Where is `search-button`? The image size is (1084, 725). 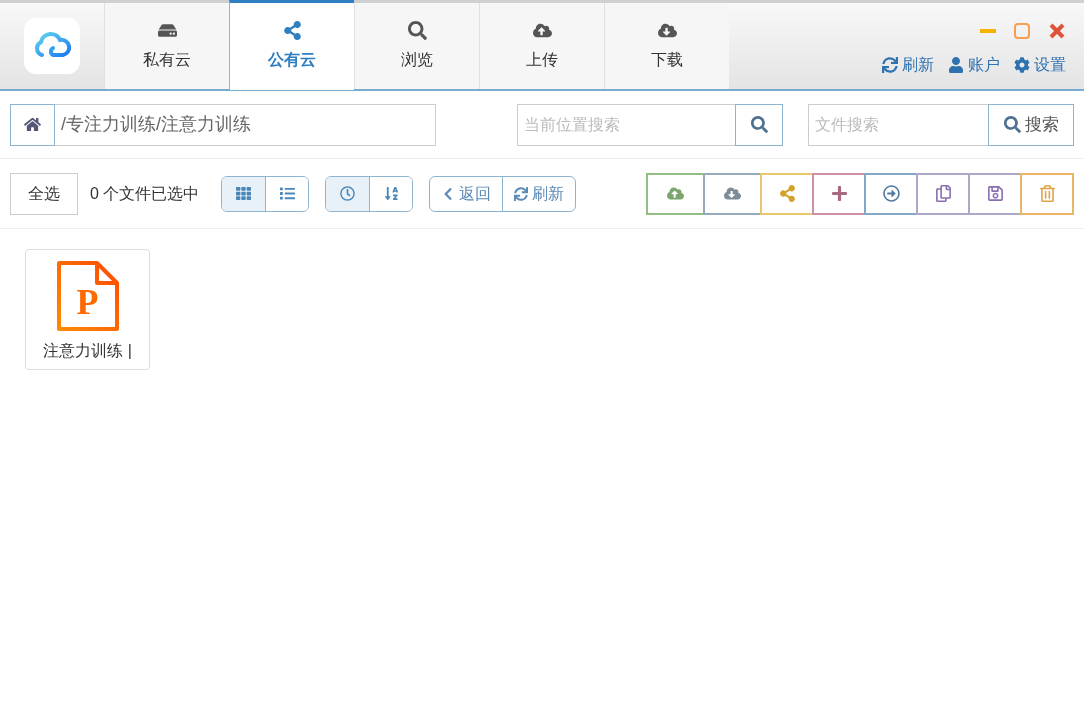
search-button is located at coordinates (759, 124).